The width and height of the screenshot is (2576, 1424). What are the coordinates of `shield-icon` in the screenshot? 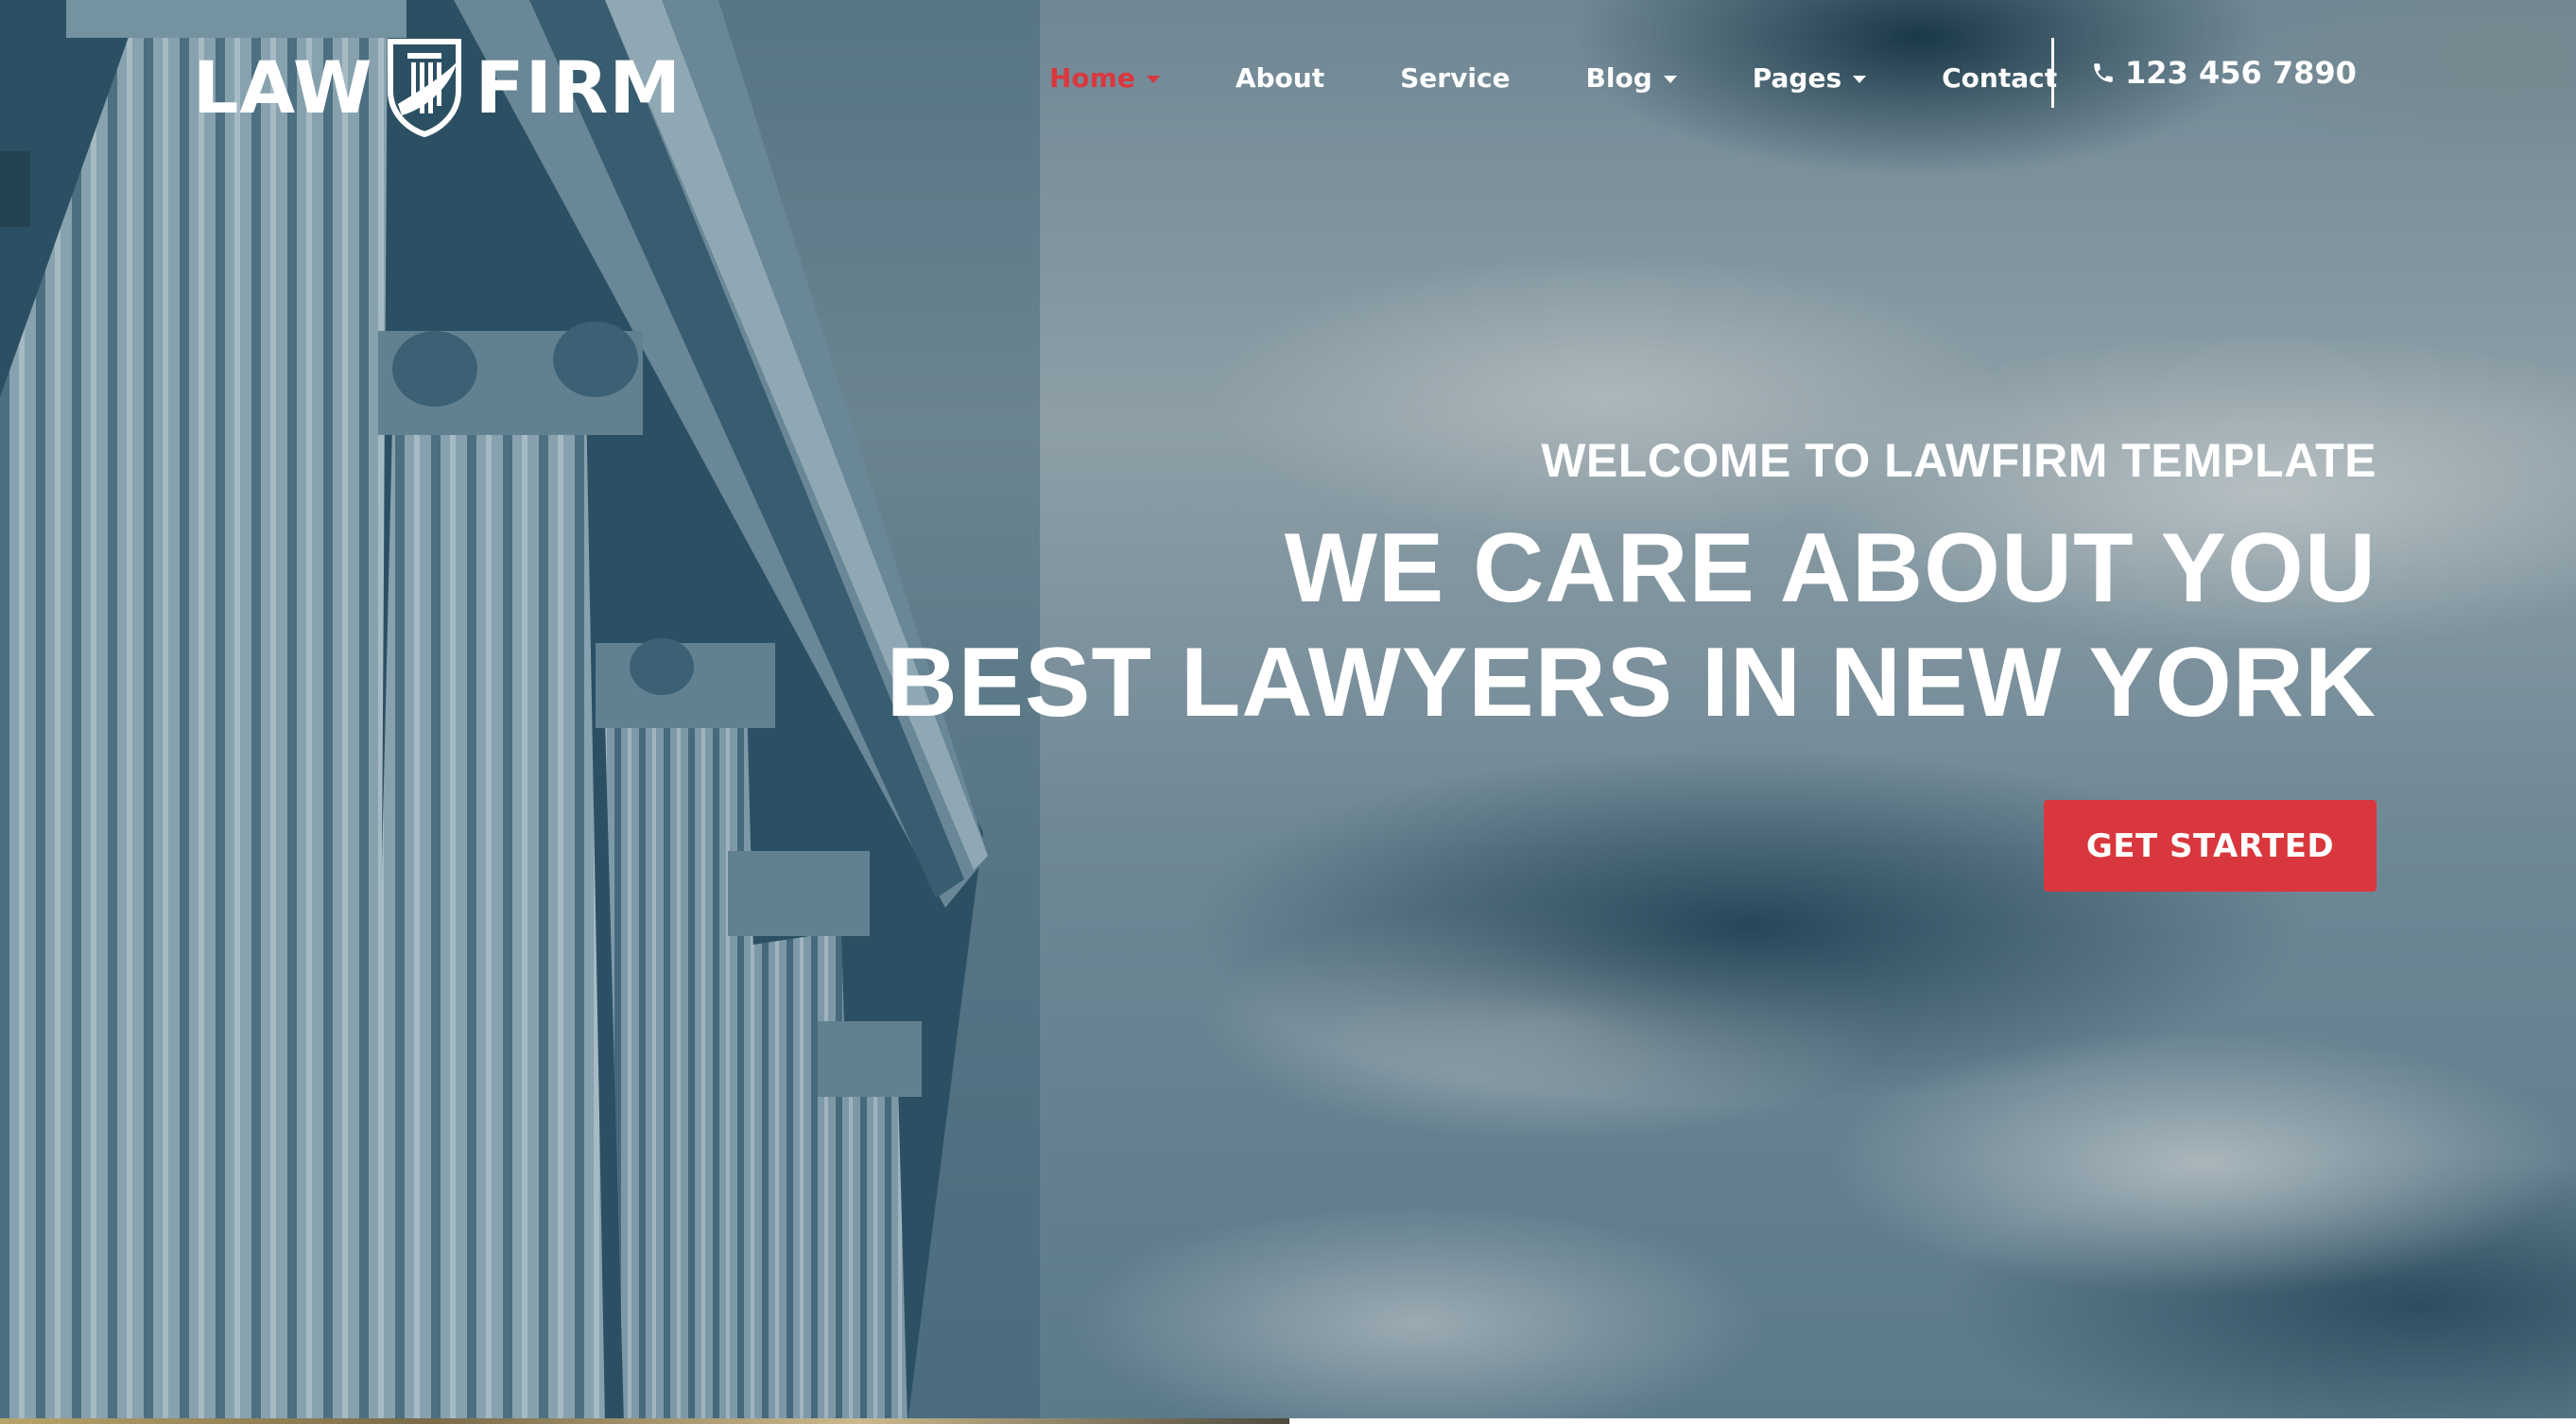 It's located at (424, 88).